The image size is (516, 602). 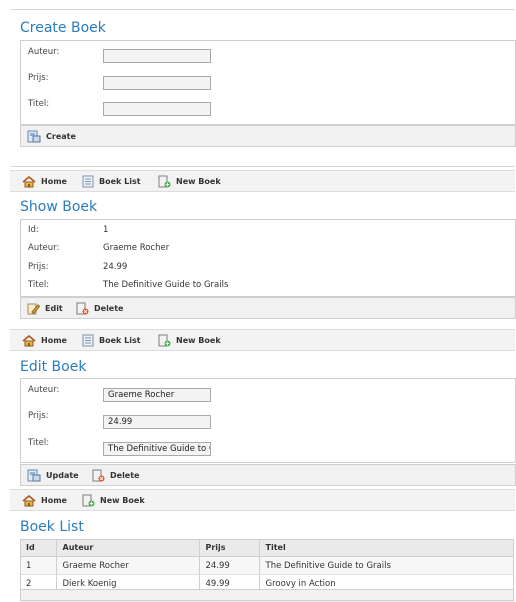 I want to click on nav-bar-edit: Home Boek List New Boek, so click(x=262, y=340).